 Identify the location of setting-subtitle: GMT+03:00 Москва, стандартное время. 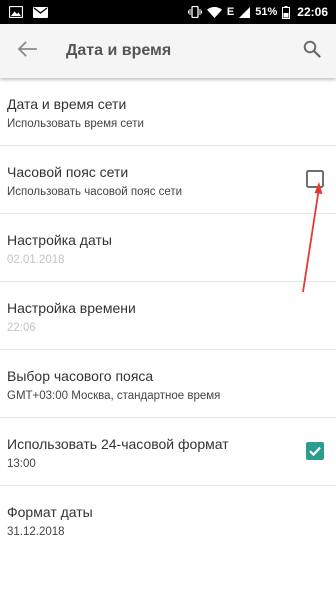
(114, 396).